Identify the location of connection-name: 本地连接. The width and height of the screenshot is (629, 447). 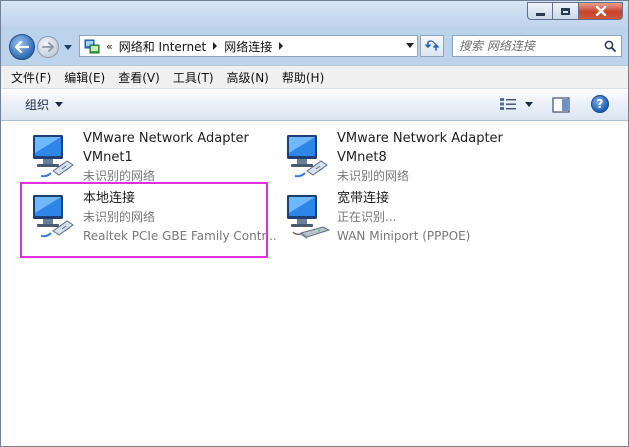
(109, 198).